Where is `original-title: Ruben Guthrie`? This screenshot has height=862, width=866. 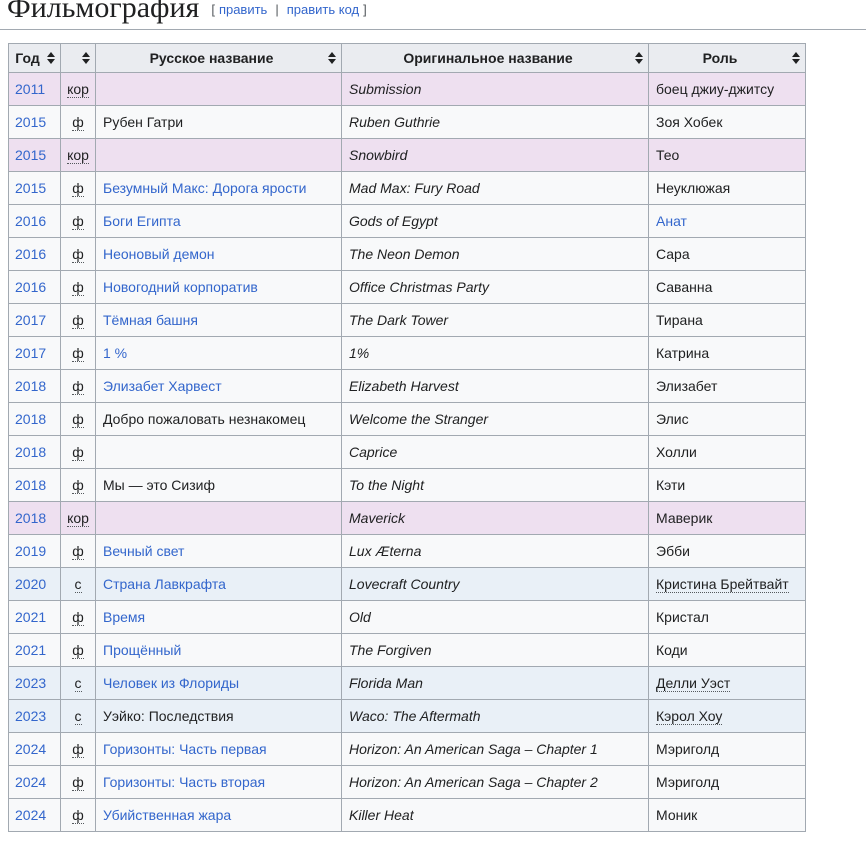 original-title: Ruben Guthrie is located at coordinates (395, 122).